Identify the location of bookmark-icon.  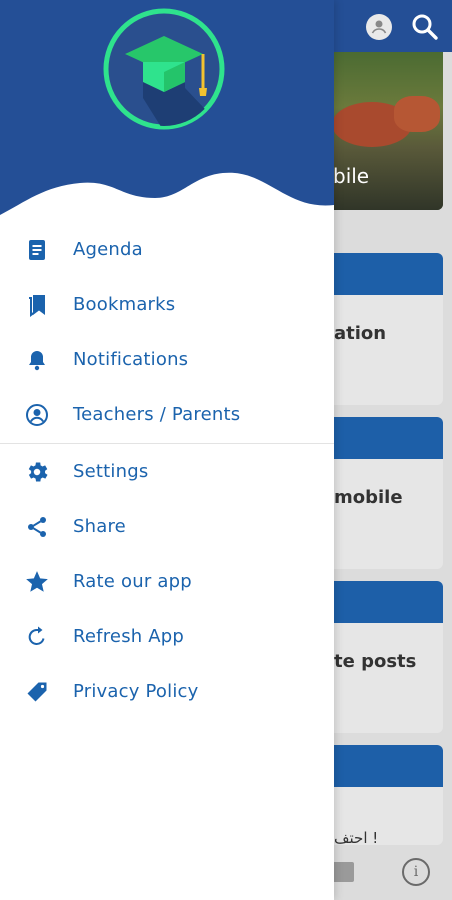
(37, 305).